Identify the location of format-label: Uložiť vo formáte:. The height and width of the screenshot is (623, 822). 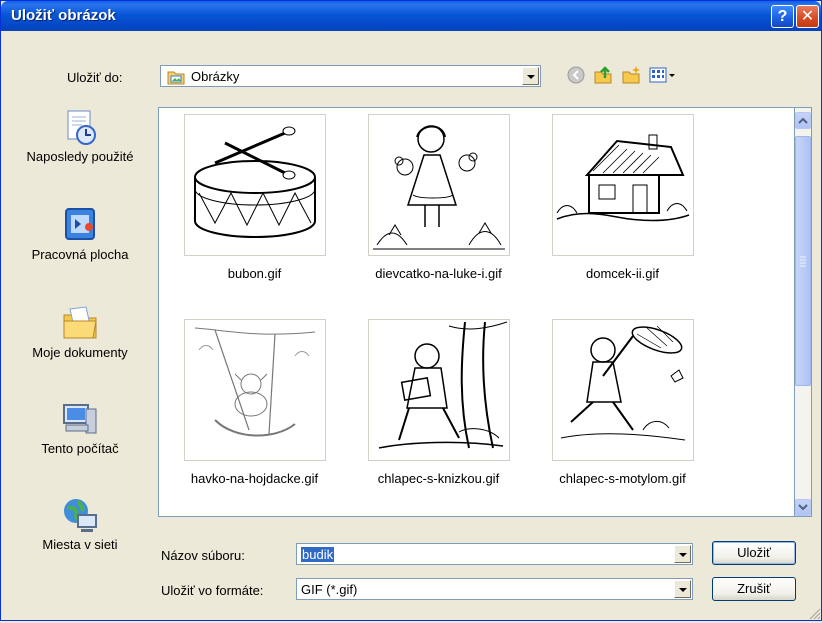
(212, 590).